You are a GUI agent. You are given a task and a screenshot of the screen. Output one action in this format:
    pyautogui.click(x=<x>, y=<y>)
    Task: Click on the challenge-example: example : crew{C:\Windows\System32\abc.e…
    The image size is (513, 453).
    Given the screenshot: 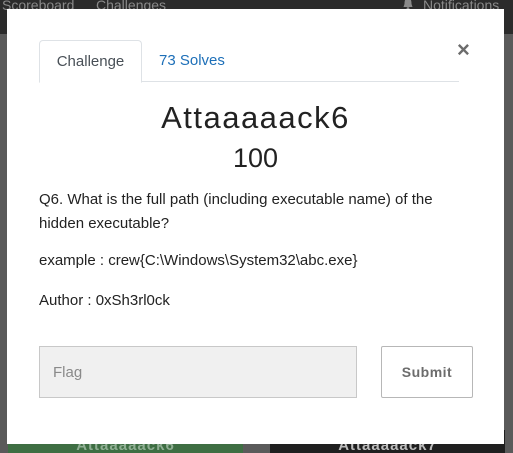 What is the action you would take?
    pyautogui.click(x=198, y=260)
    